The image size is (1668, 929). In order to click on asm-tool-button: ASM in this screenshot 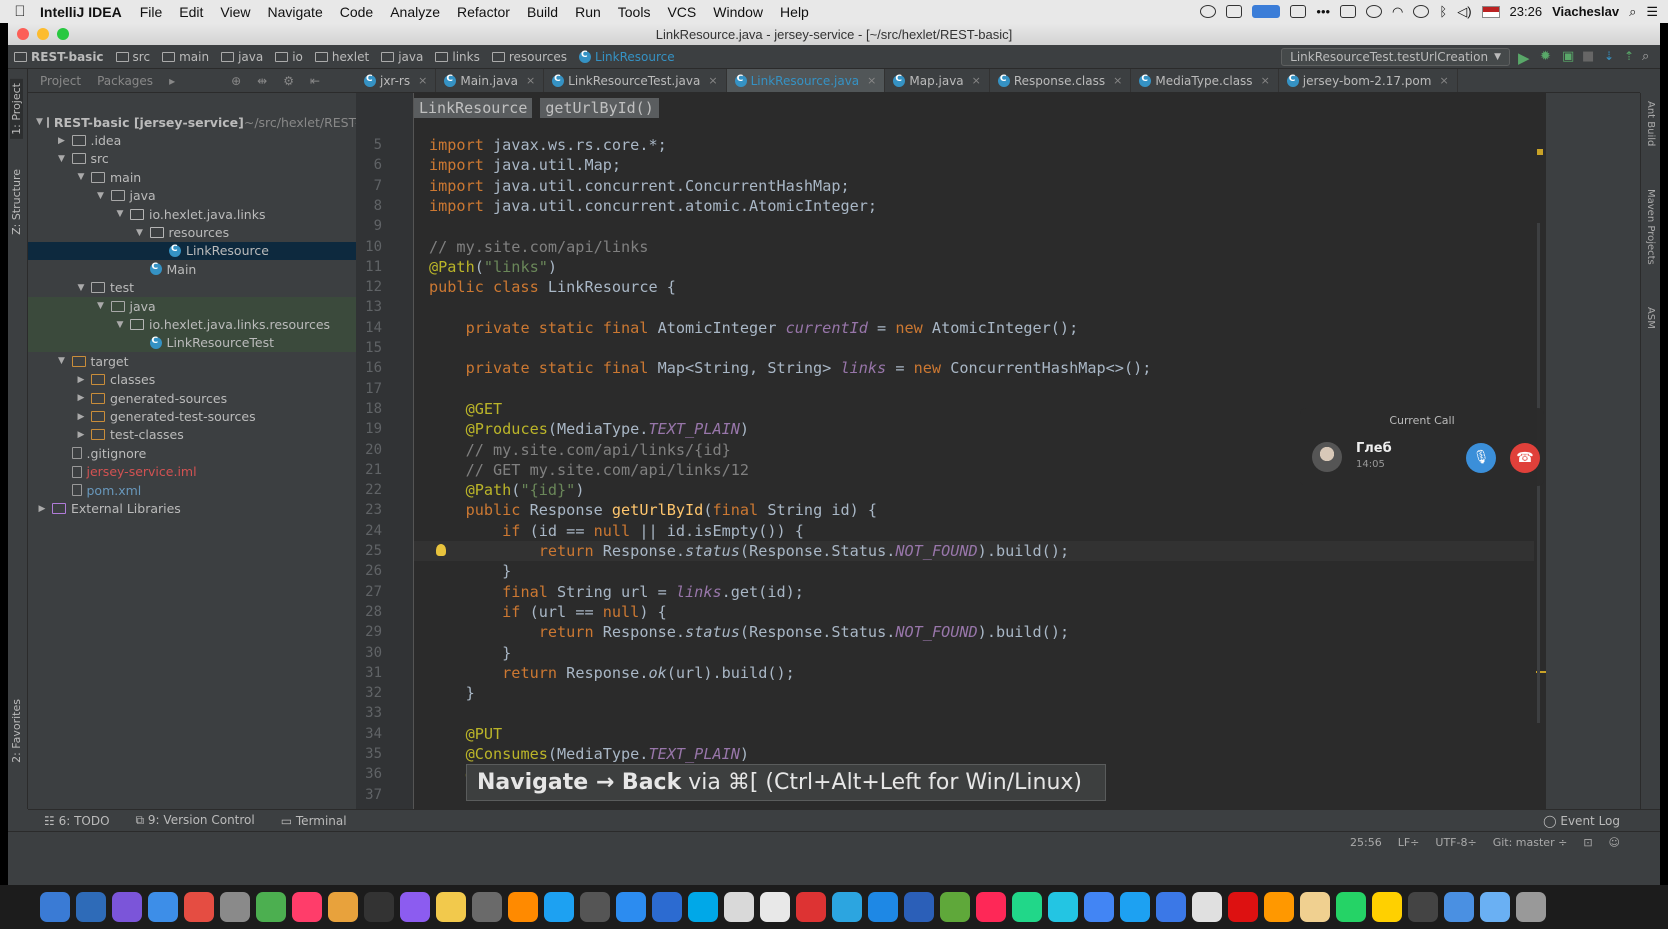, I will do `click(1650, 318)`.